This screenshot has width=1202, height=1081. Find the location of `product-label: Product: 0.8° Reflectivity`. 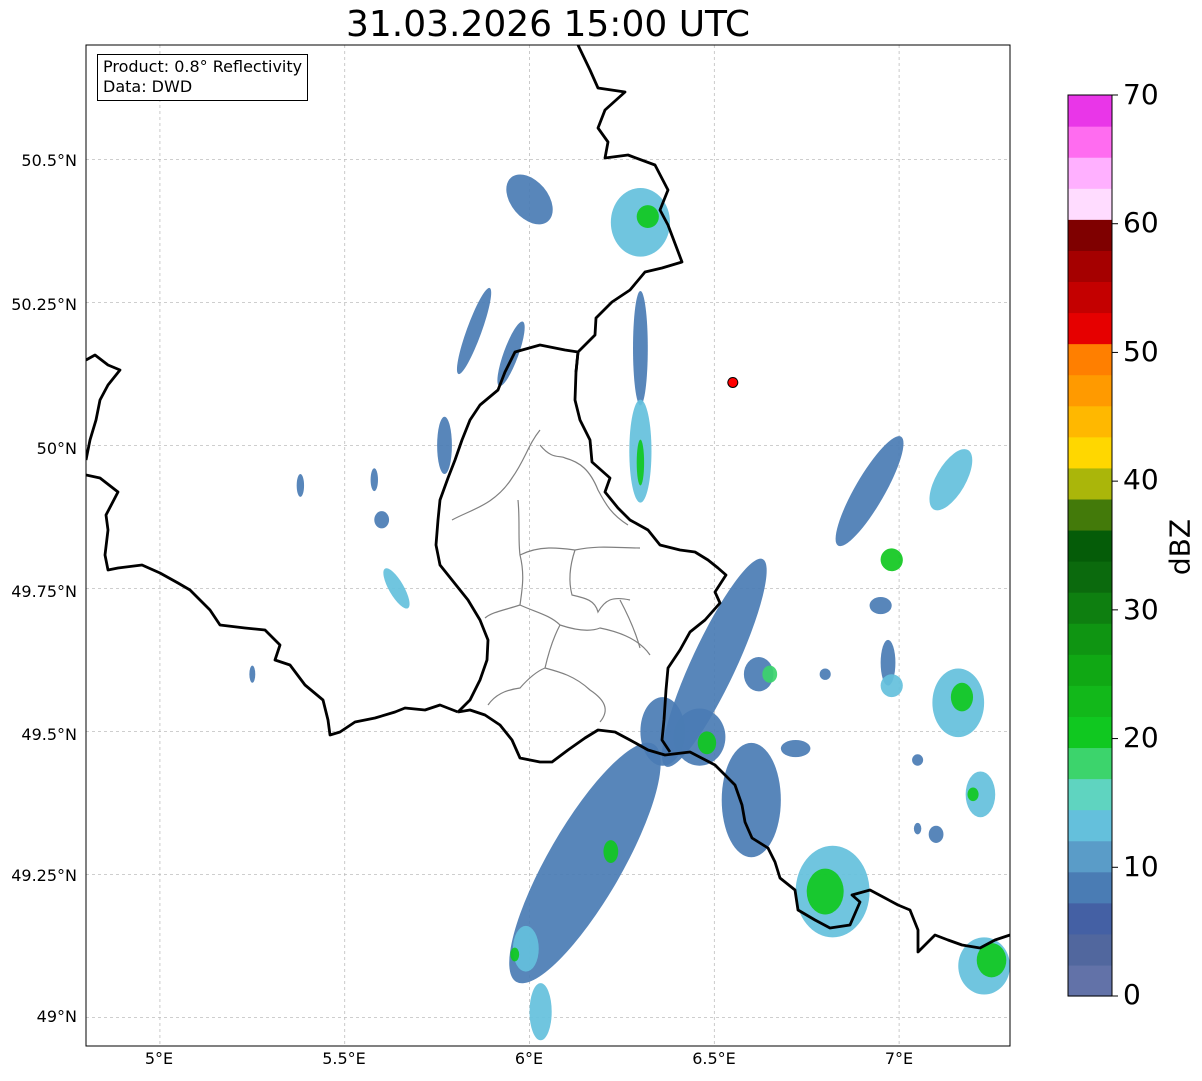

product-label: Product: 0.8° Reflectivity is located at coordinates (203, 66).